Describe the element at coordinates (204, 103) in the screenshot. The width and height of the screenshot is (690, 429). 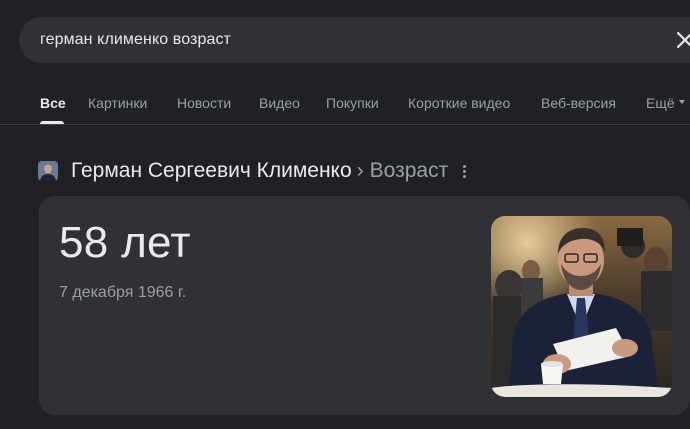
I see `tab-news: Новости` at that location.